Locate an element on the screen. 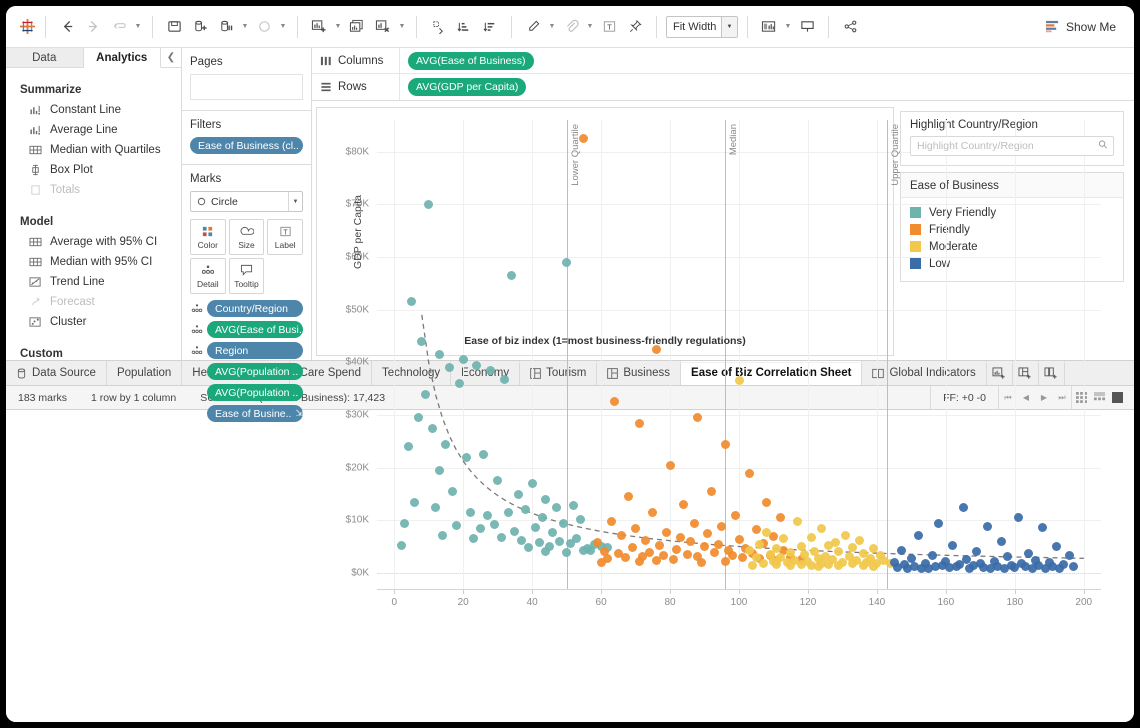  tableau-logo-icon is located at coordinates (27, 27).